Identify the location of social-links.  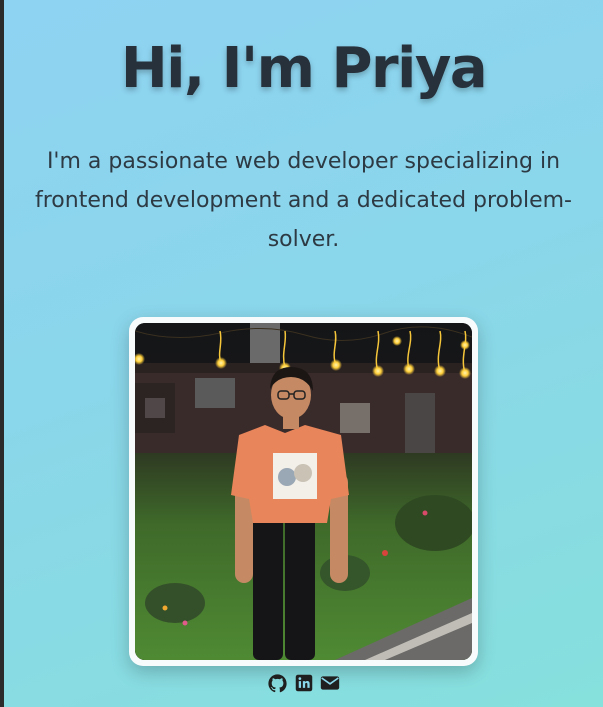
(303, 683).